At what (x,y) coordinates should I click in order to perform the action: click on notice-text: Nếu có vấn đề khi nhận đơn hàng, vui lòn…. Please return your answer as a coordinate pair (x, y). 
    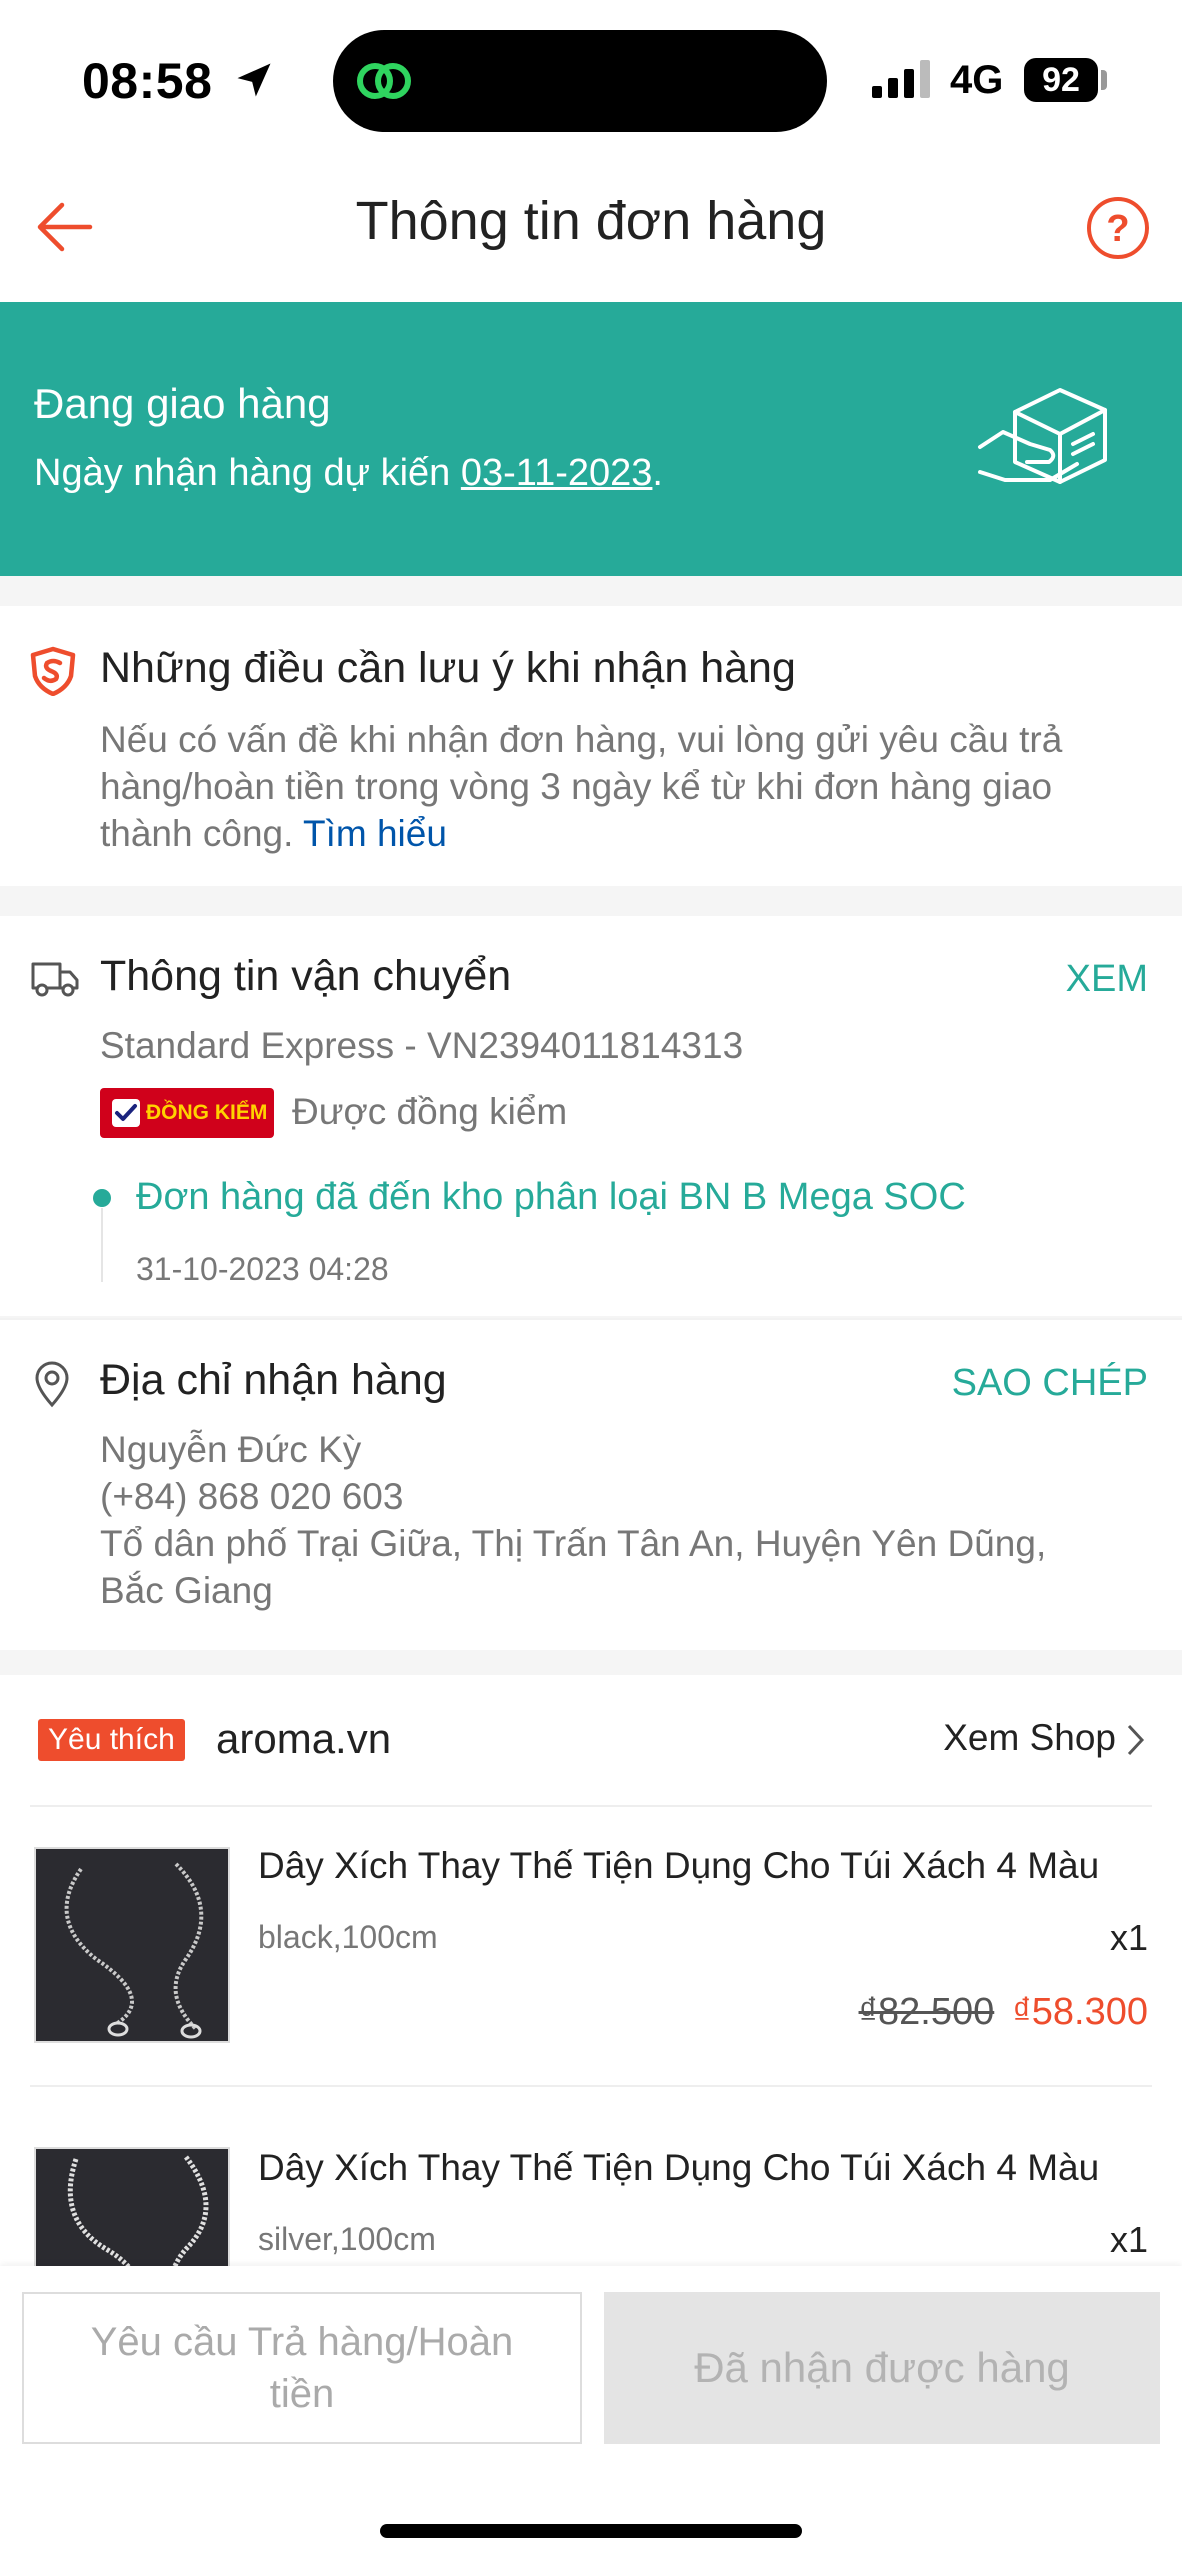
    Looking at the image, I should click on (625, 786).